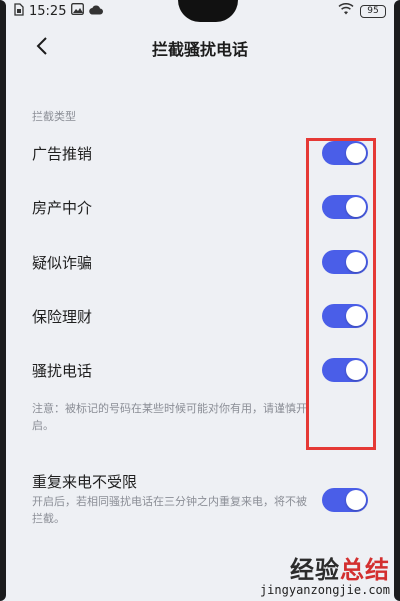 The image size is (400, 601). I want to click on setting-label: 保险理财, so click(62, 316).